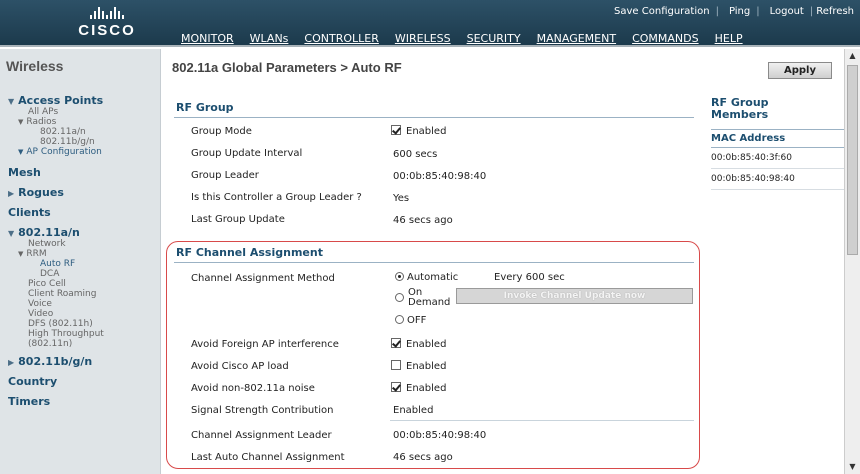  I want to click on radio-automatic: Automatic, so click(426, 277).